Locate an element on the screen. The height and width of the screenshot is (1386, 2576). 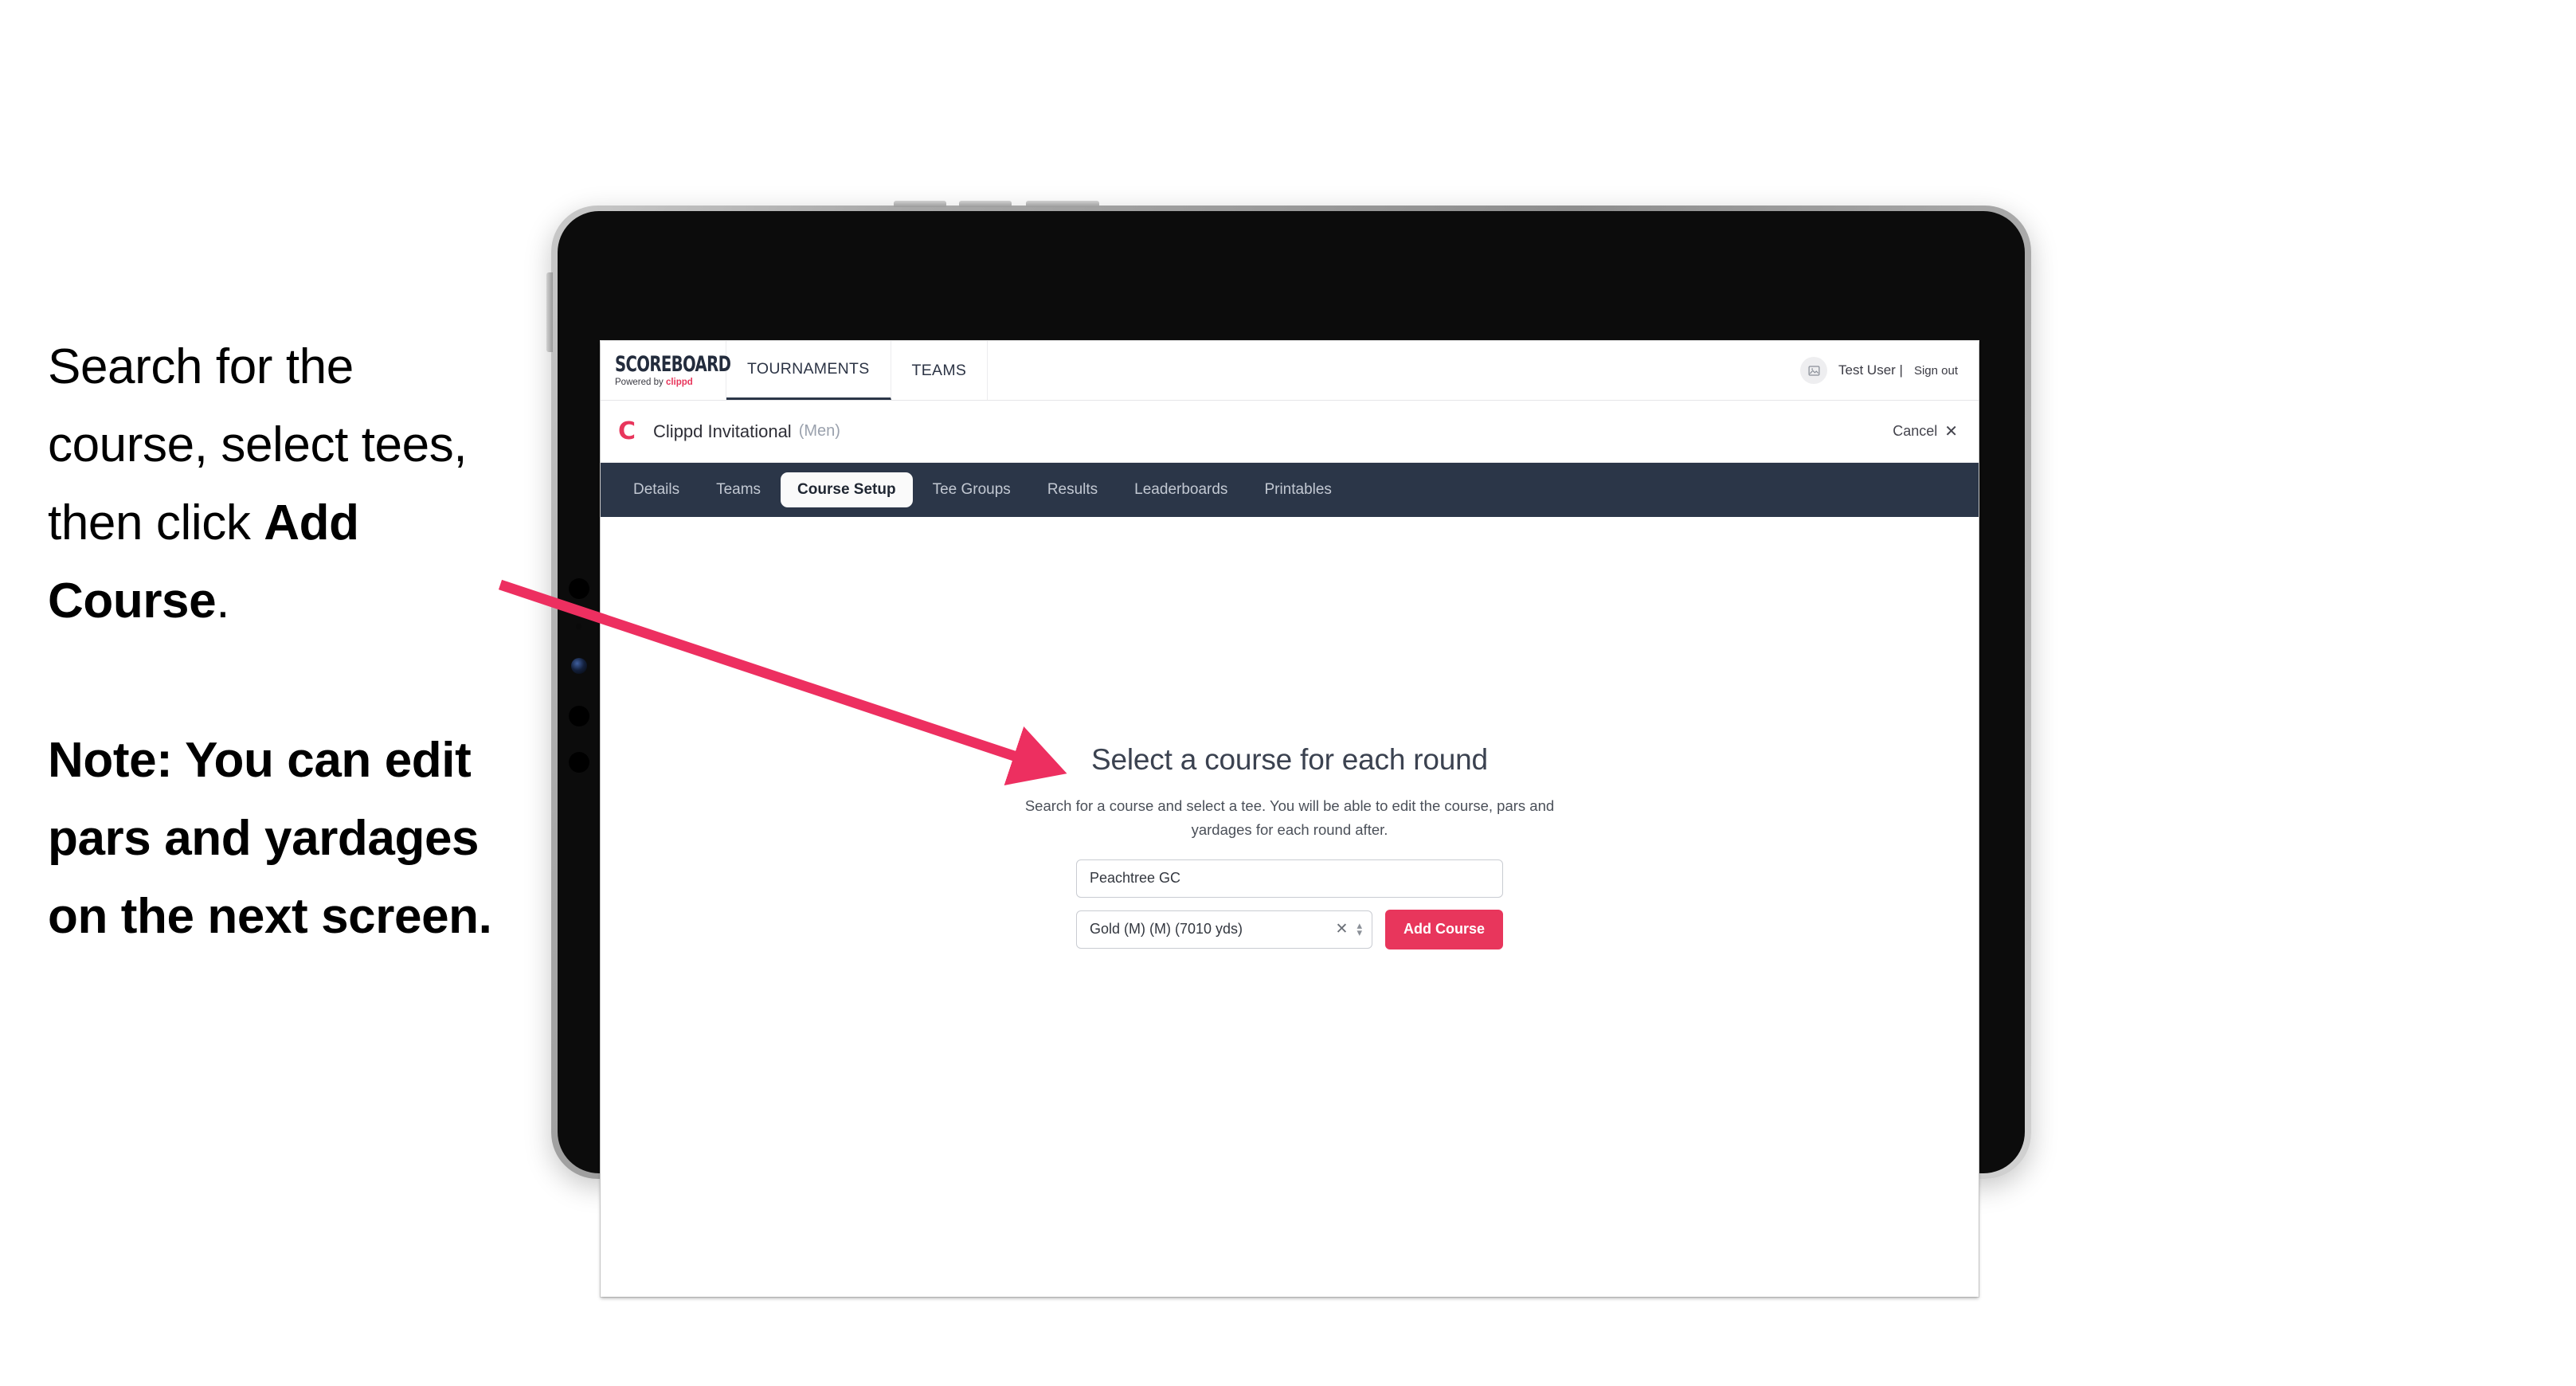
clippd-name: clippd is located at coordinates (679, 382).